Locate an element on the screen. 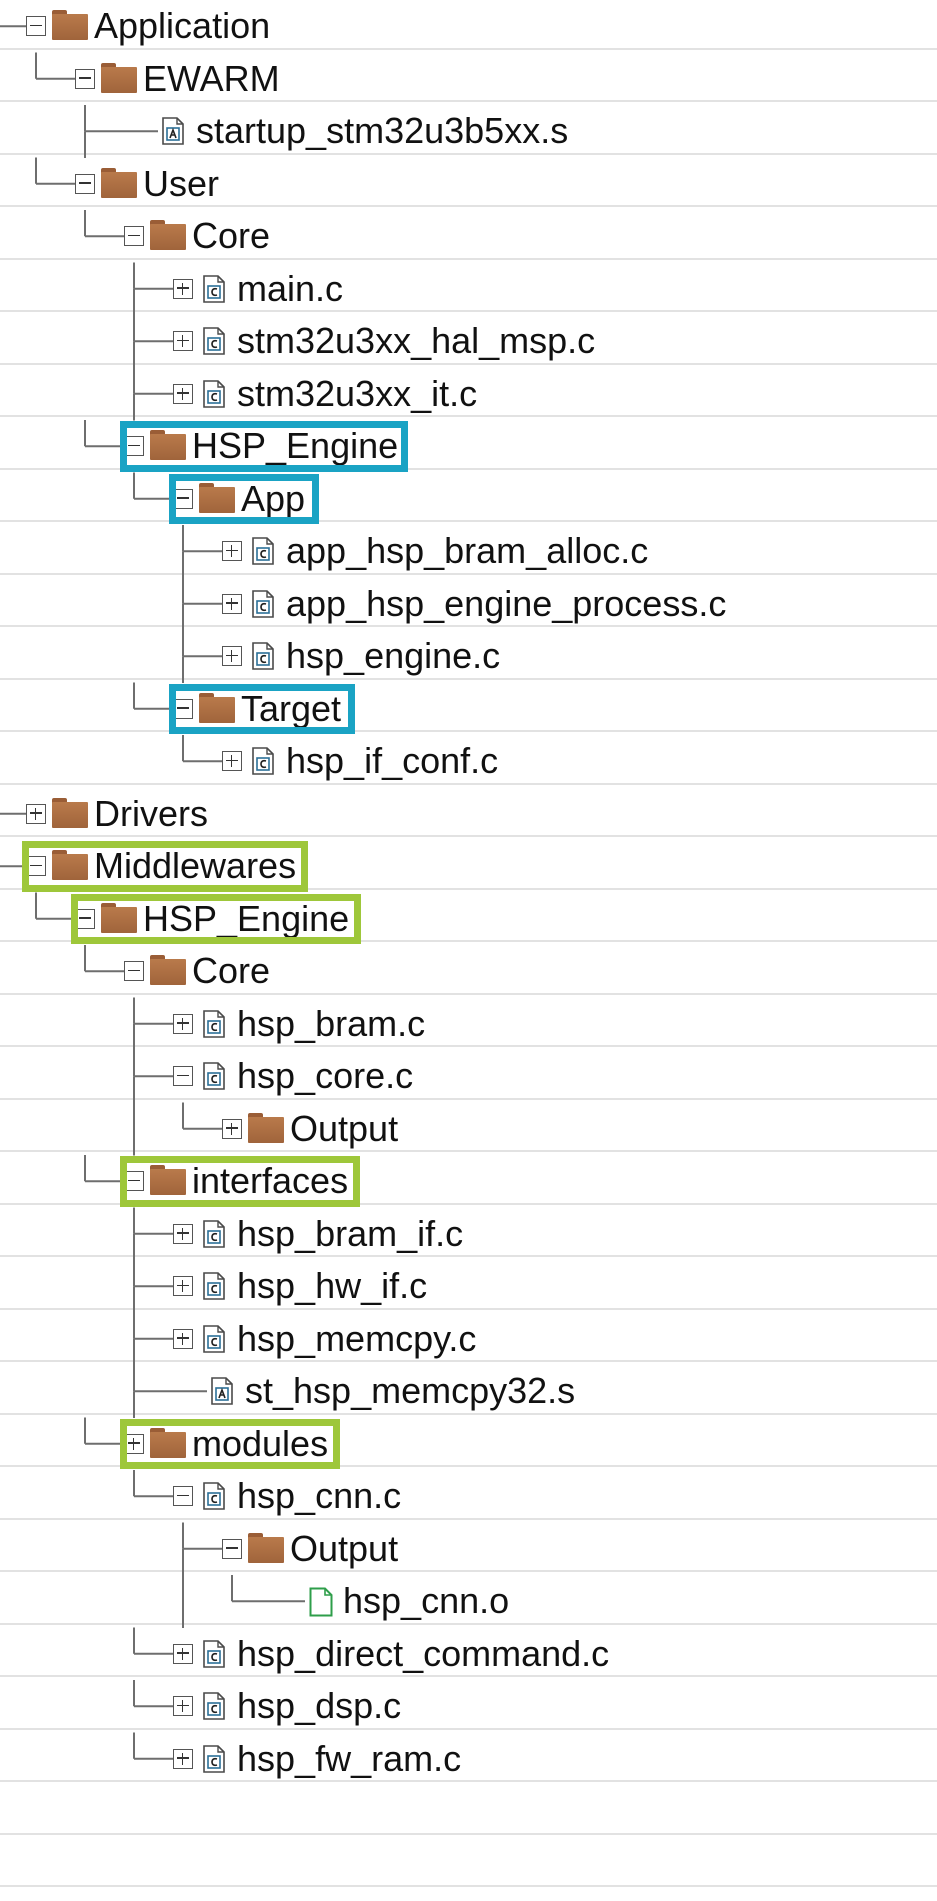 This screenshot has width=937, height=1901. tree-node-label: modules is located at coordinates (260, 1443).